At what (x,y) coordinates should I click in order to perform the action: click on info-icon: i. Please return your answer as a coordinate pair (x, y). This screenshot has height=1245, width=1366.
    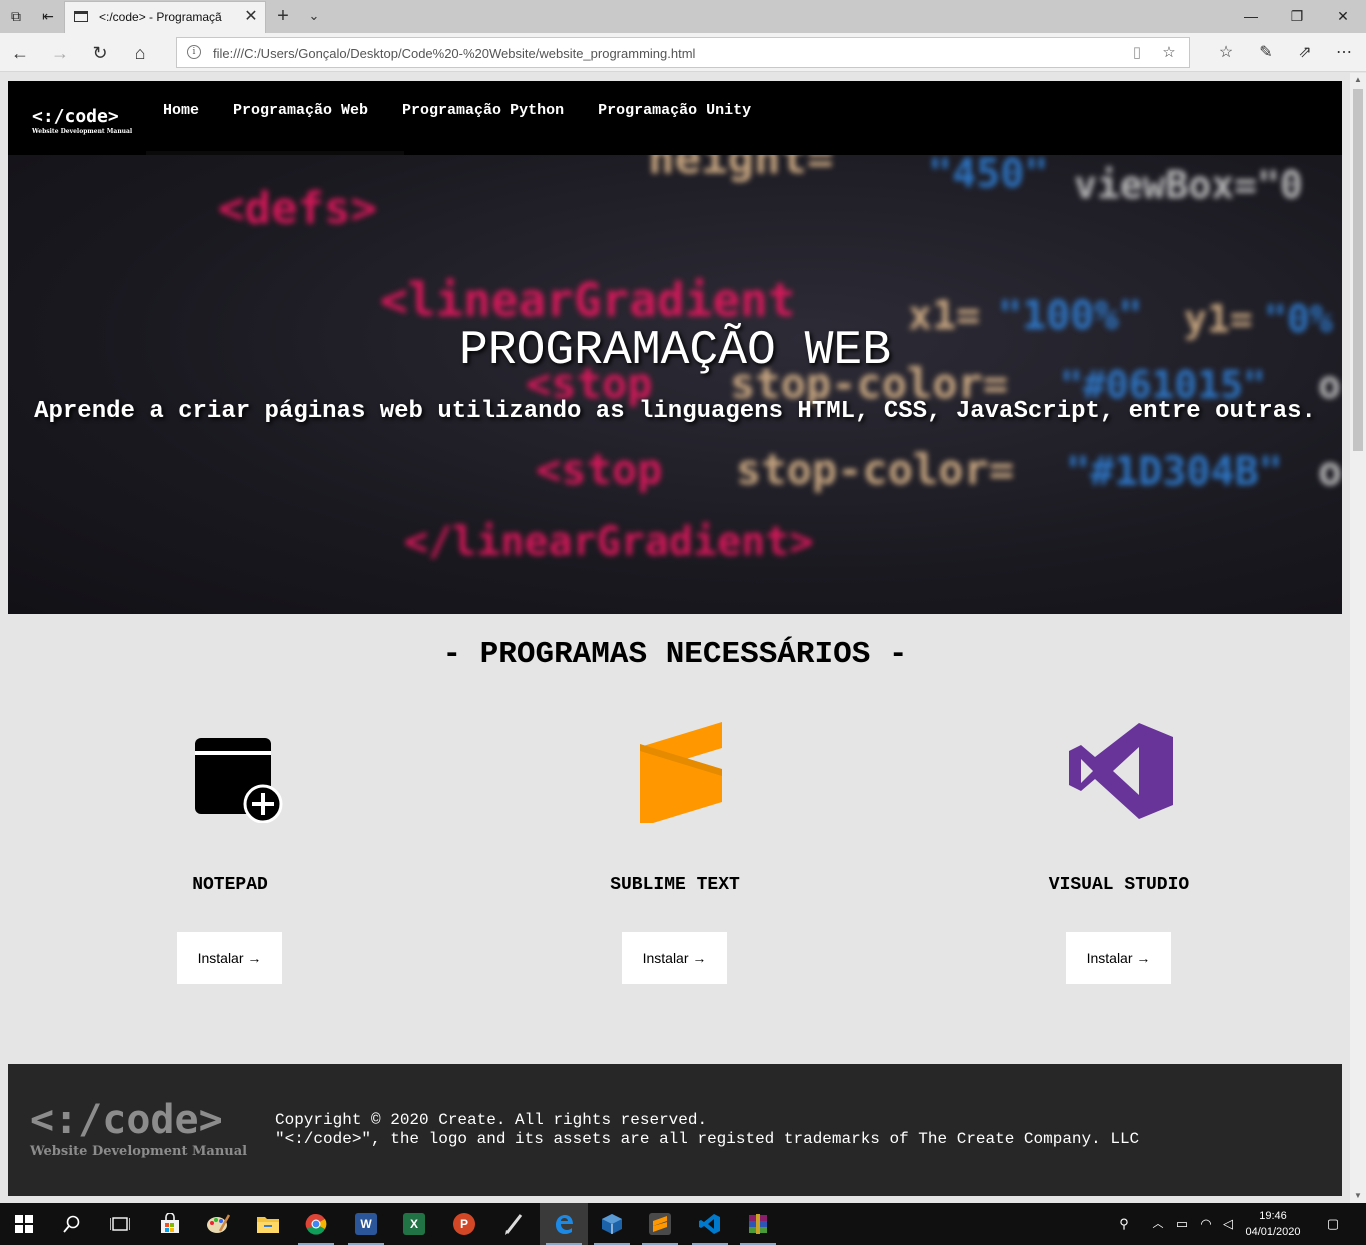
    Looking at the image, I should click on (194, 52).